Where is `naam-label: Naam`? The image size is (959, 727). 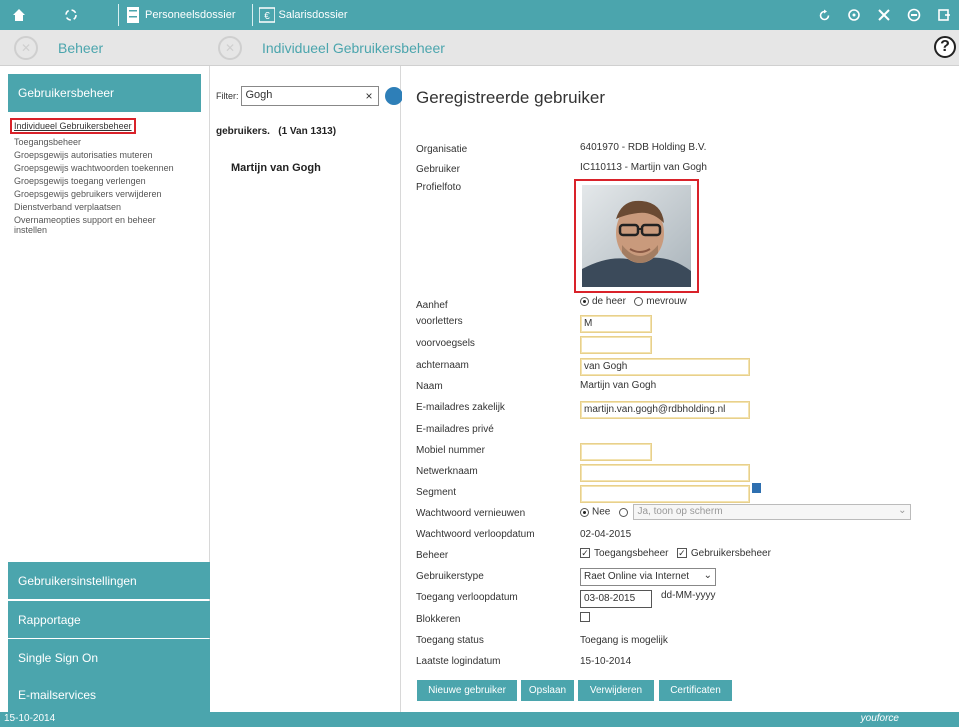 naam-label: Naam is located at coordinates (429, 386).